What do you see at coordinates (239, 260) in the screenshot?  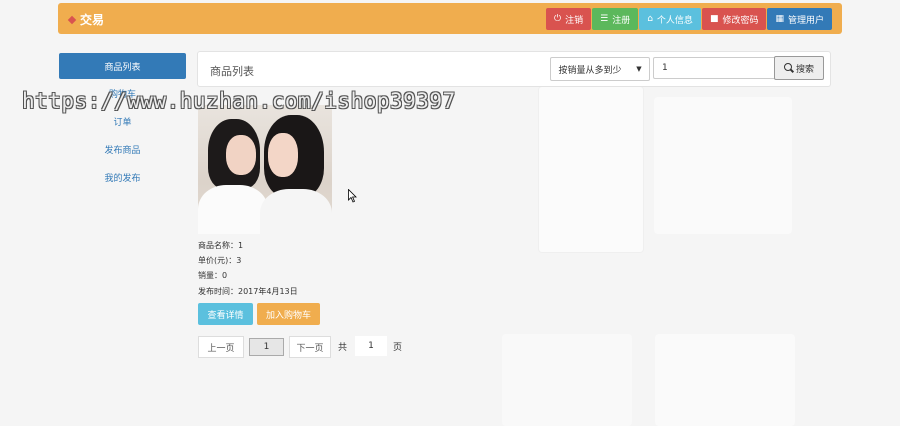 I see `product-price-value: 3` at bounding box center [239, 260].